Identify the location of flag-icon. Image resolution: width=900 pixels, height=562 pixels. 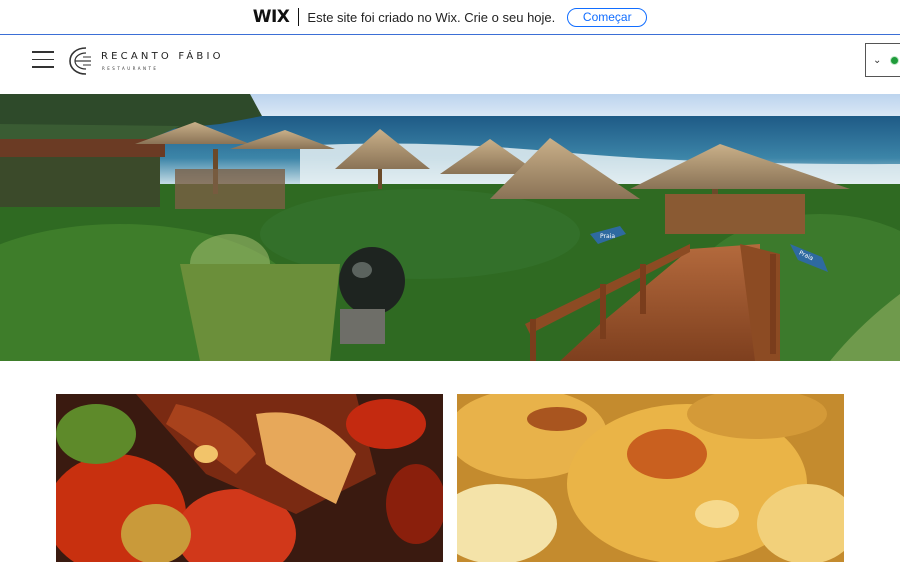
(895, 60).